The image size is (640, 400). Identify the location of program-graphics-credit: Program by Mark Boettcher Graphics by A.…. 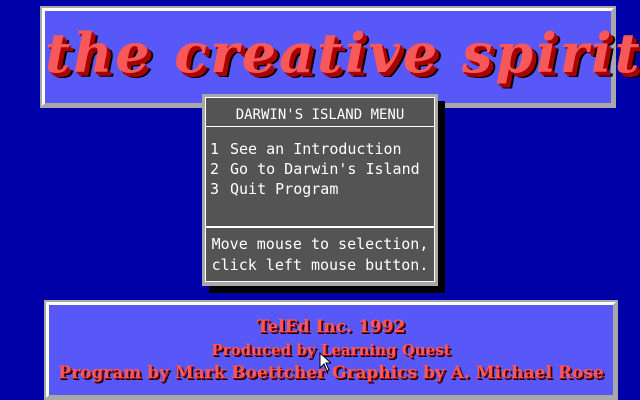
(331, 373).